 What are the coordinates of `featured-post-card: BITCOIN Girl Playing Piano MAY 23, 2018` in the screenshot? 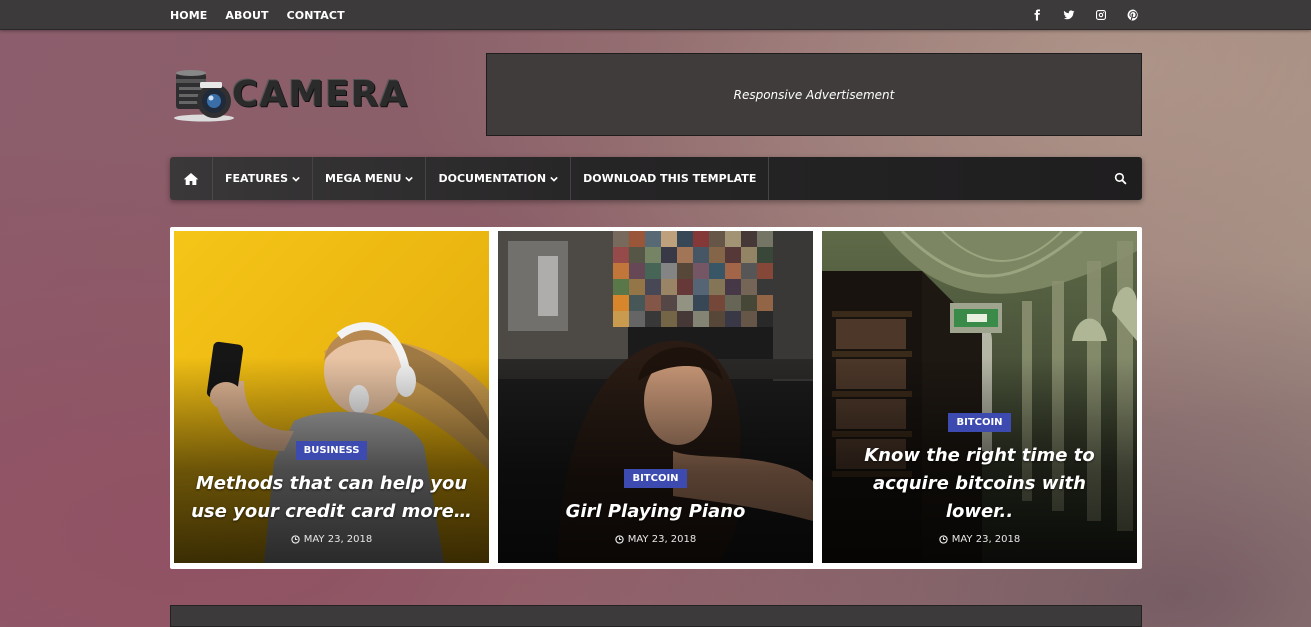 It's located at (655, 397).